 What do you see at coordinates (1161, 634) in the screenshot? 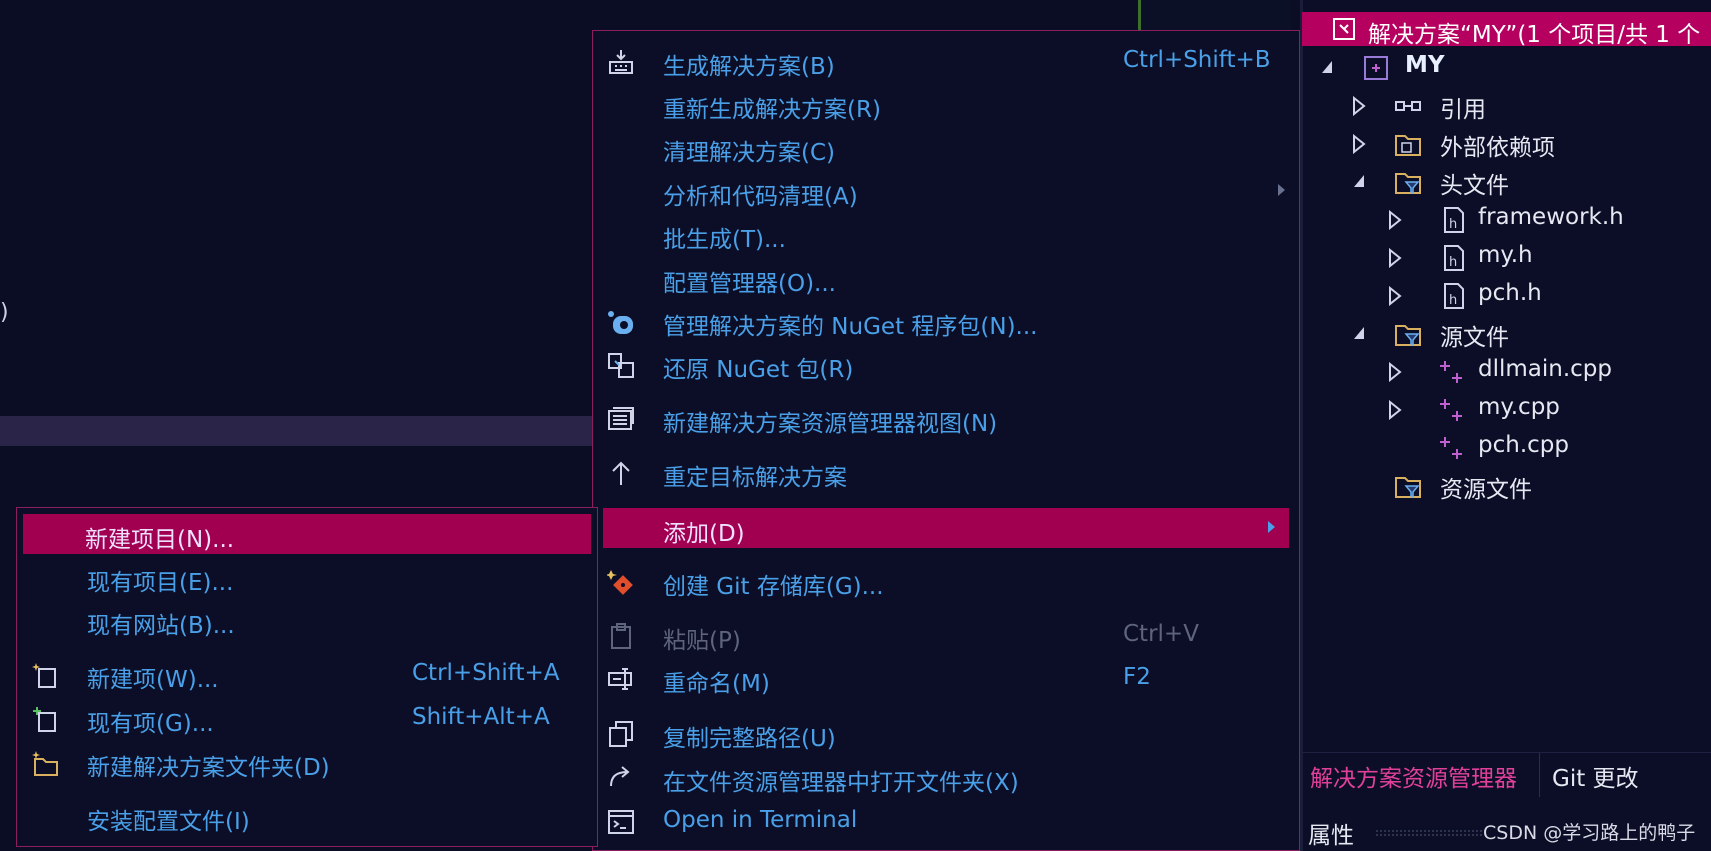
I see `menu-item-shortcut: Ctrl+V` at bounding box center [1161, 634].